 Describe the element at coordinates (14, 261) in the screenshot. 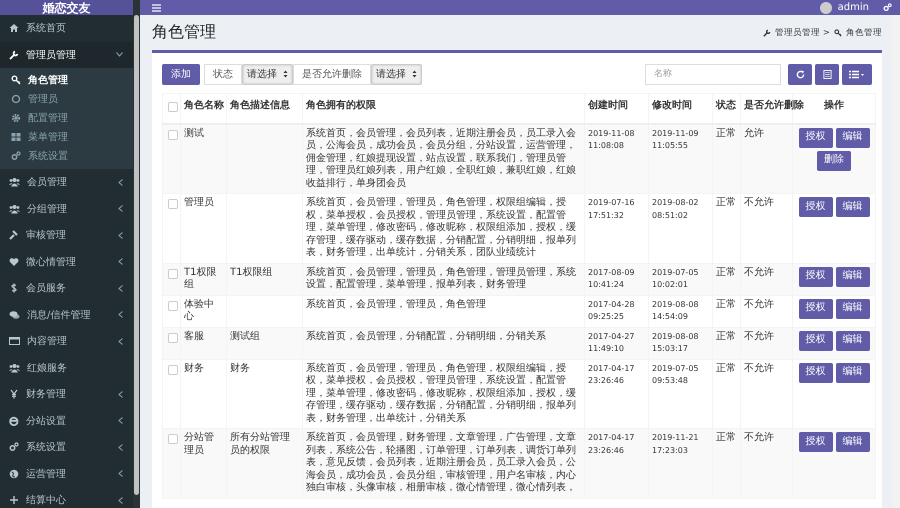

I see `heart-icon` at that location.